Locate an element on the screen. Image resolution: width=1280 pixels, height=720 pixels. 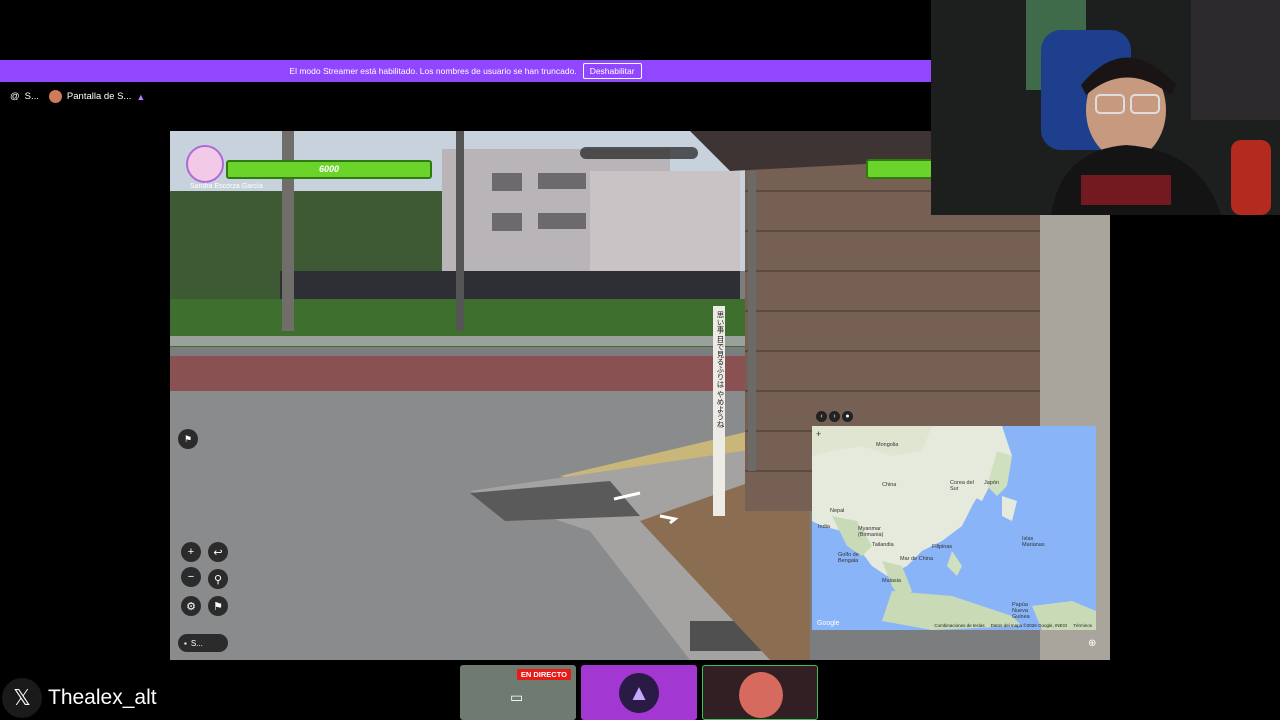
player-name: Sandra Escorza García is located at coordinates (226, 186).